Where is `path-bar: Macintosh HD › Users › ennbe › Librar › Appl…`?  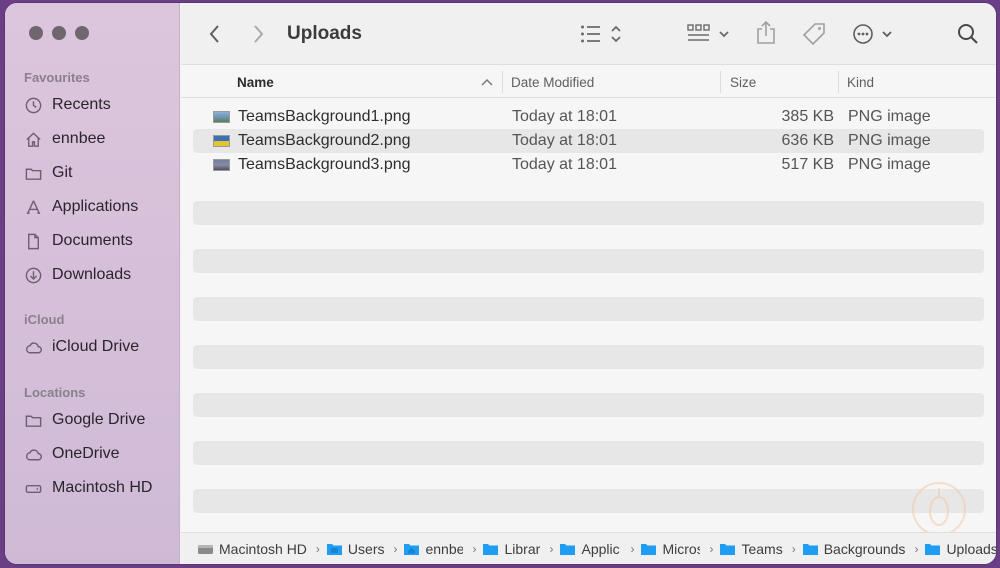
path-bar: Macintosh HD › Users › ennbe › Librar › Appl… is located at coordinates (588, 548).